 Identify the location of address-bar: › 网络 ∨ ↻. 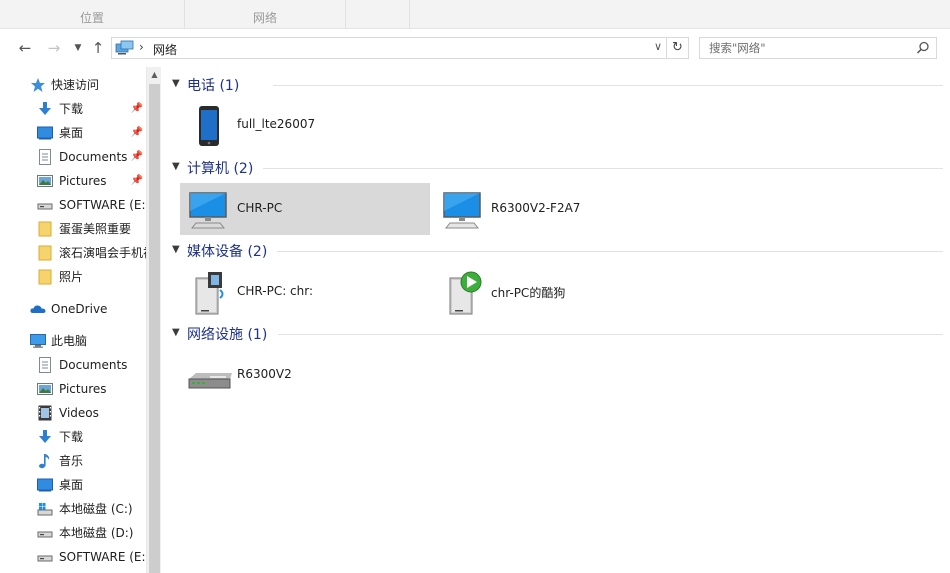
(400, 48).